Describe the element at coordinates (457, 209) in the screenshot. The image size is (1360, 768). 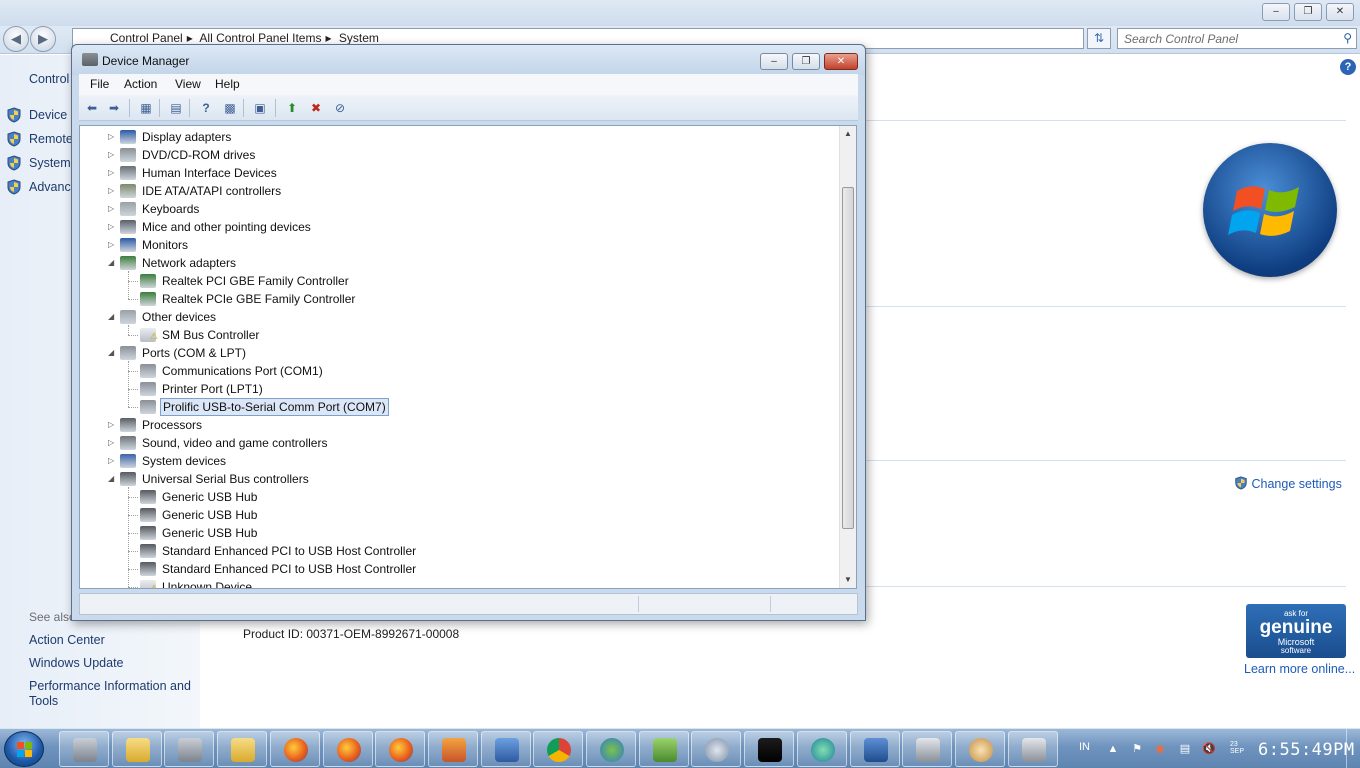
I see `tree-category: ▷ Keyboards` at that location.